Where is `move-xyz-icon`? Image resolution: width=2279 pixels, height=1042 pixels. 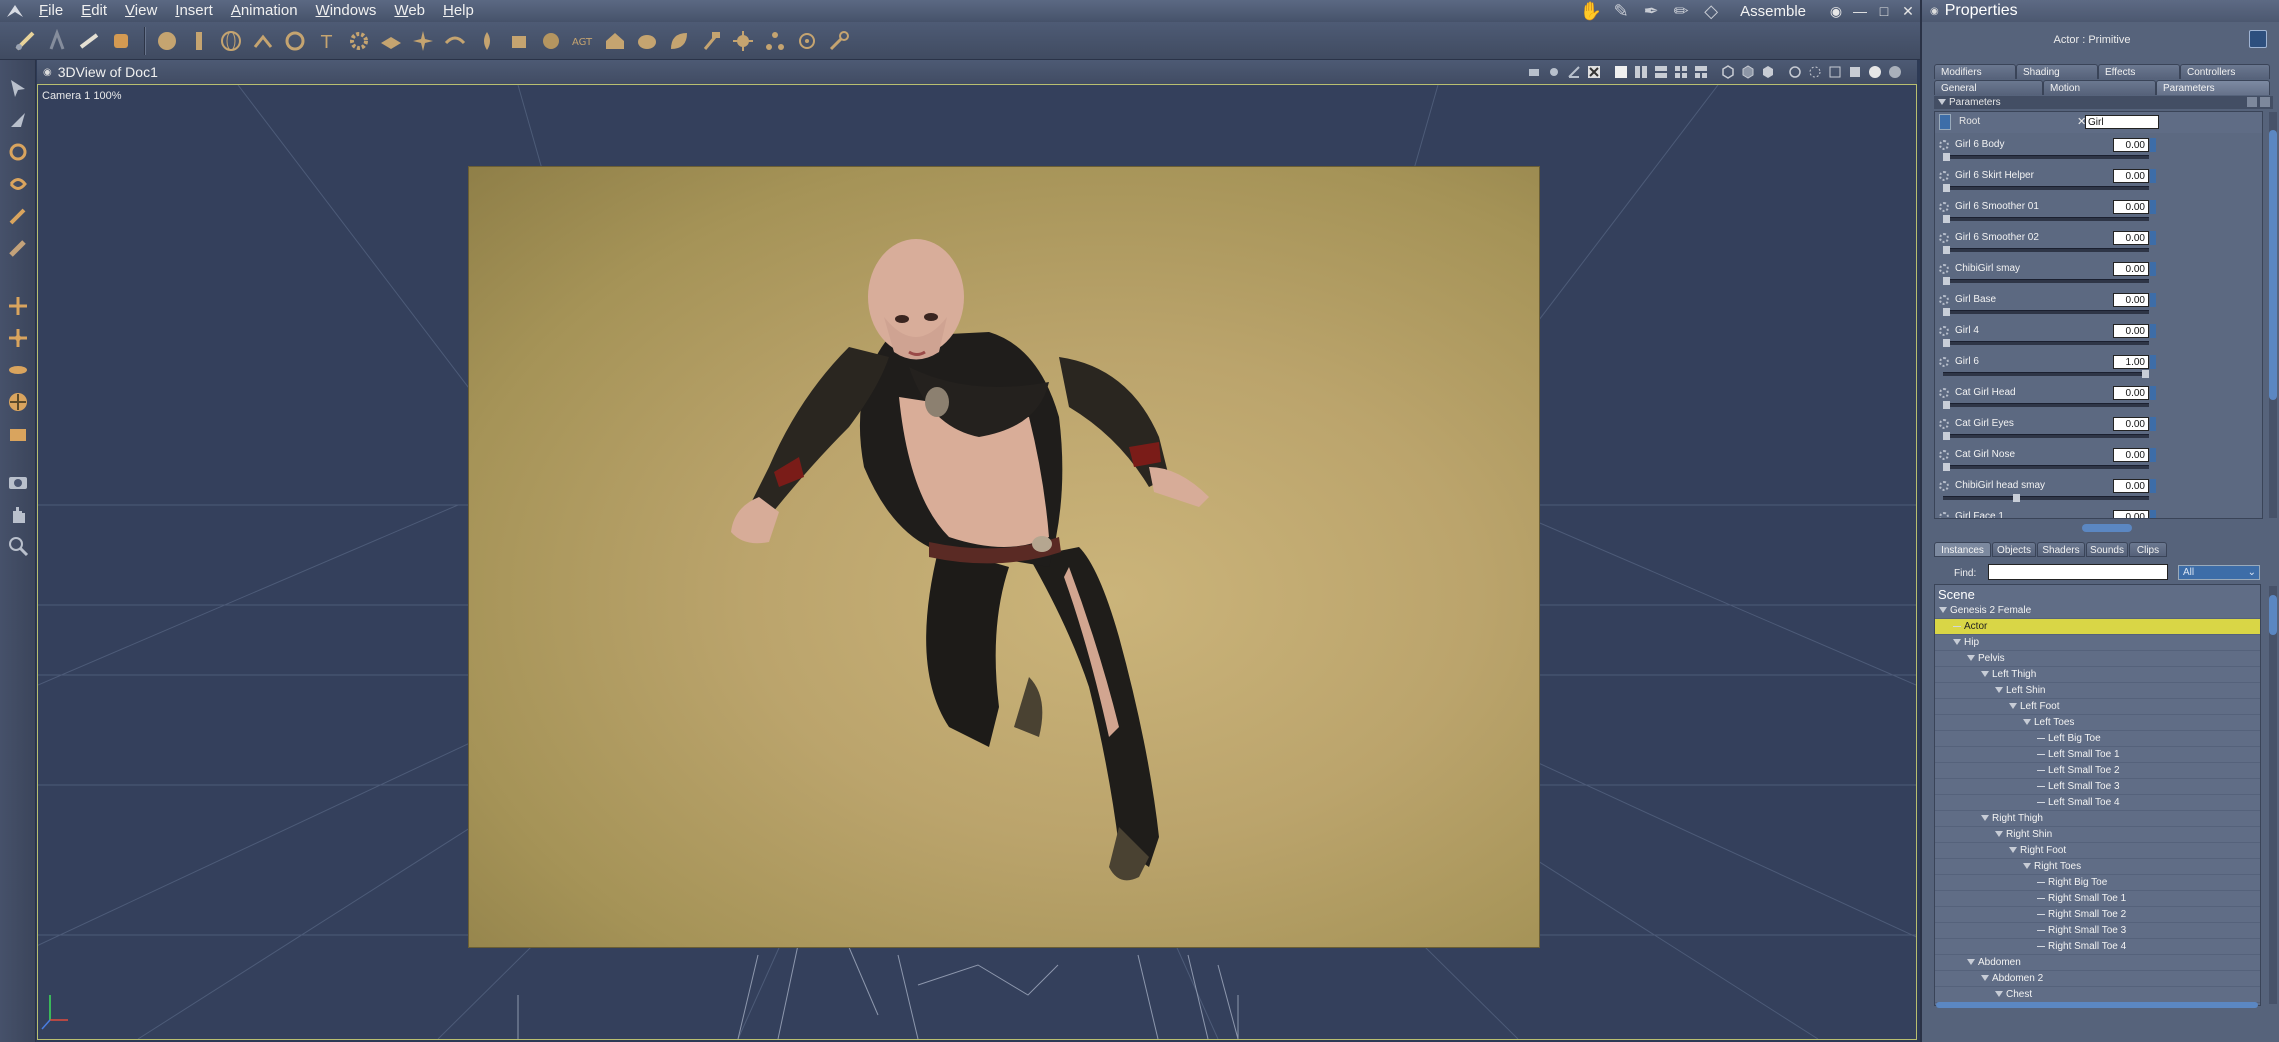
move-xyz-icon is located at coordinates (18, 306).